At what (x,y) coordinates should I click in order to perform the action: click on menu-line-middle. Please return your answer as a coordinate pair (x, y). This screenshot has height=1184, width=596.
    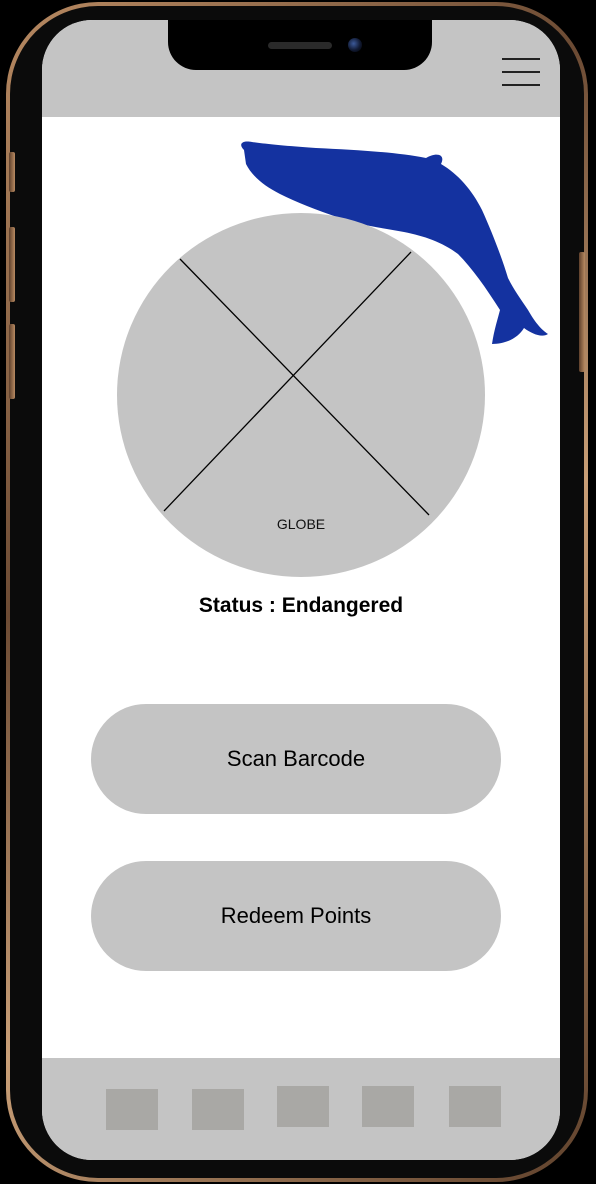
    Looking at the image, I should click on (521, 72).